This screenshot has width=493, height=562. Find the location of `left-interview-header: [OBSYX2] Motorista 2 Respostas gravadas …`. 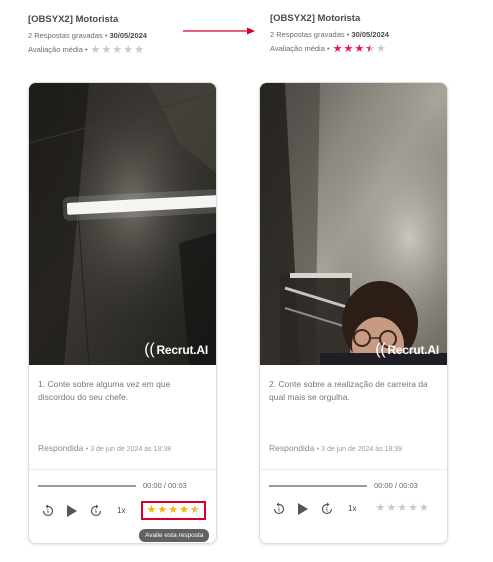

left-interview-header: [OBSYX2] Motorista 2 Respostas gravadas … is located at coordinates (87, 35).